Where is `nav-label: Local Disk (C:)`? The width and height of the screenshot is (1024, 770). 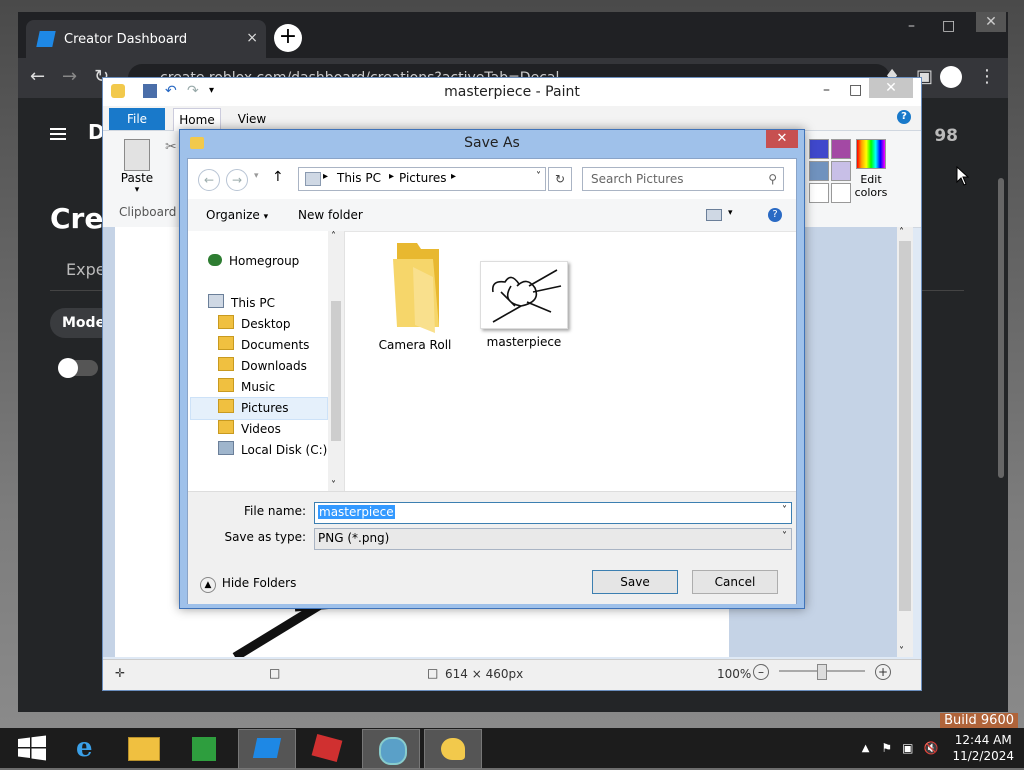
nav-label: Local Disk (C:) is located at coordinates (284, 450).